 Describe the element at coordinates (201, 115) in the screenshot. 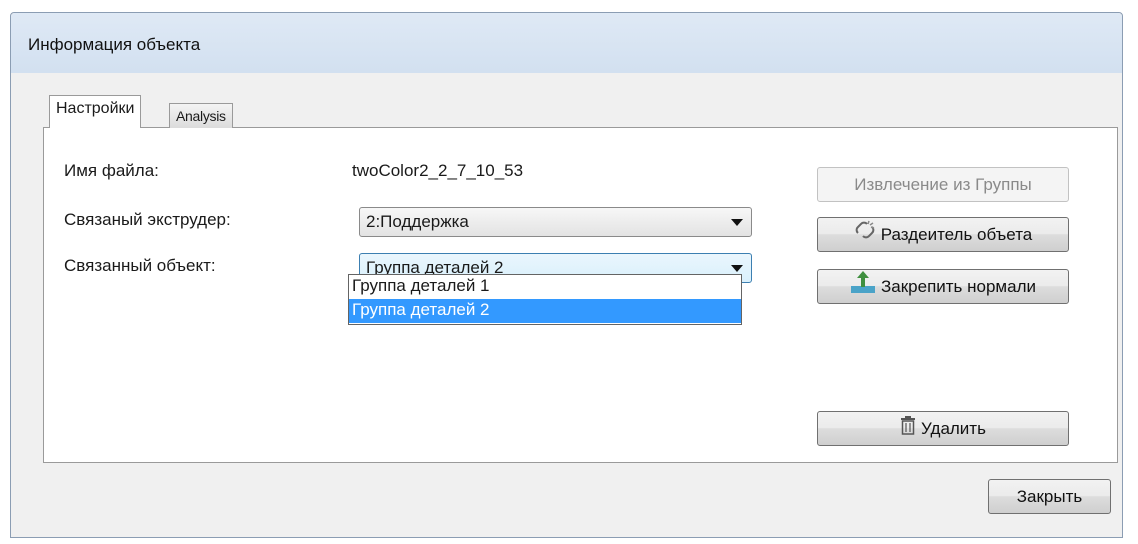

I see `tab-analysis: Analysis` at that location.